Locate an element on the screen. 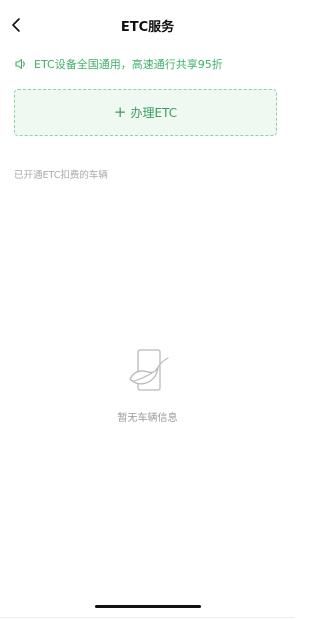 This screenshot has width=320, height=620. apply-etc-button: + 办理ETC is located at coordinates (145, 112).